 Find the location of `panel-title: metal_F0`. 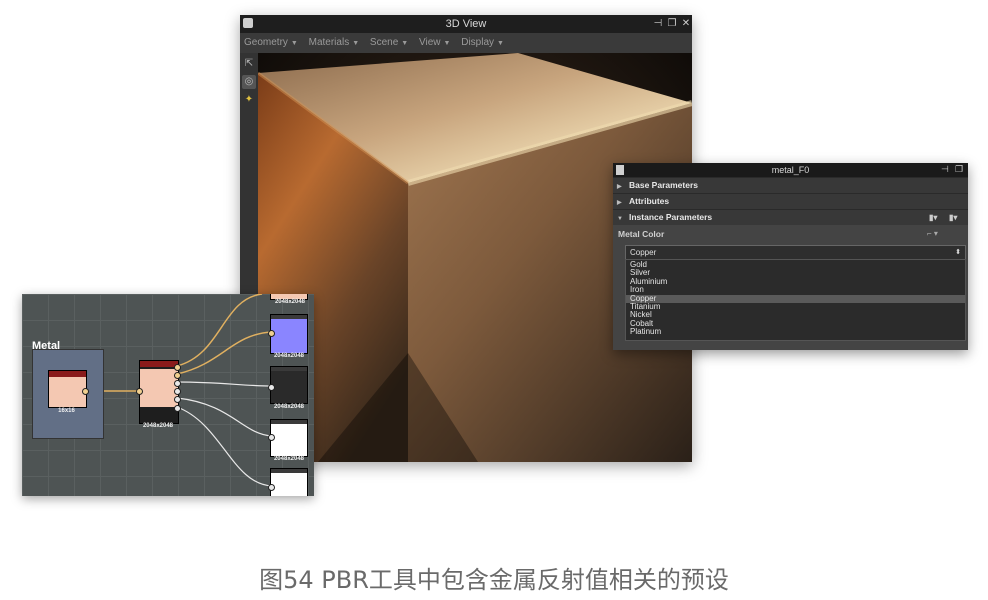

panel-title: metal_F0 is located at coordinates (790, 170).